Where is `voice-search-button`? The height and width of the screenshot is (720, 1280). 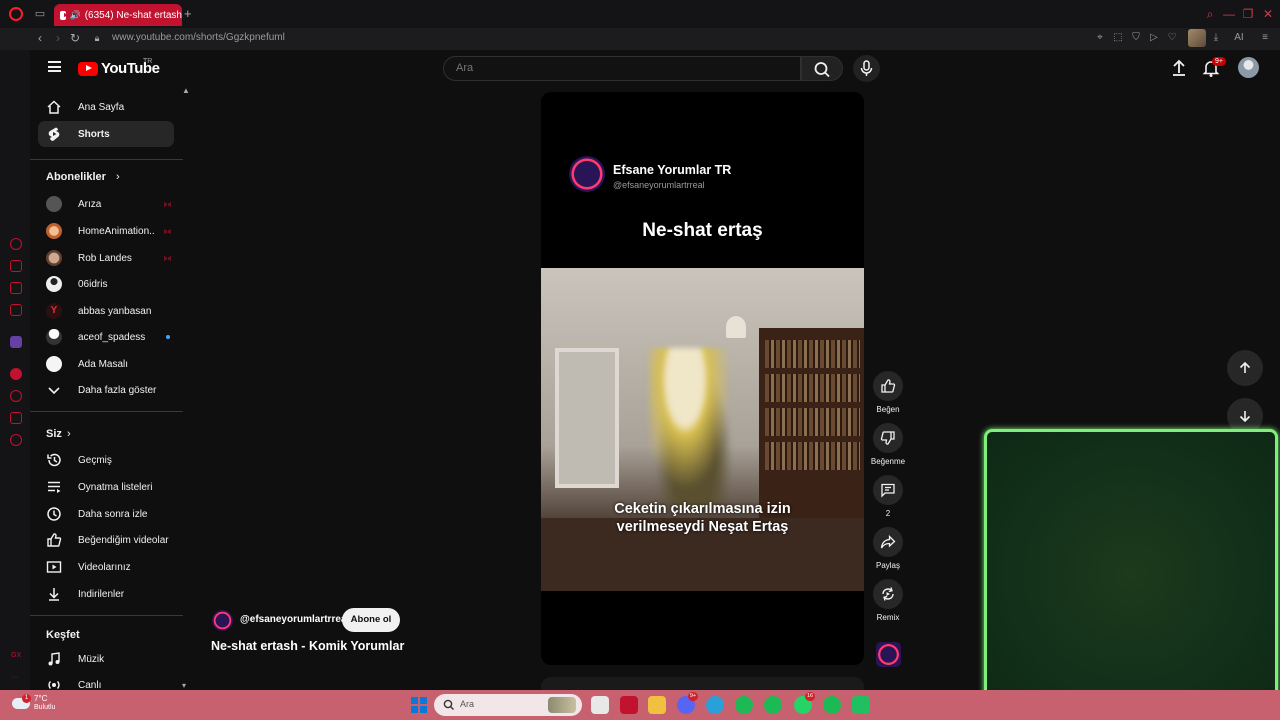 voice-search-button is located at coordinates (866, 68).